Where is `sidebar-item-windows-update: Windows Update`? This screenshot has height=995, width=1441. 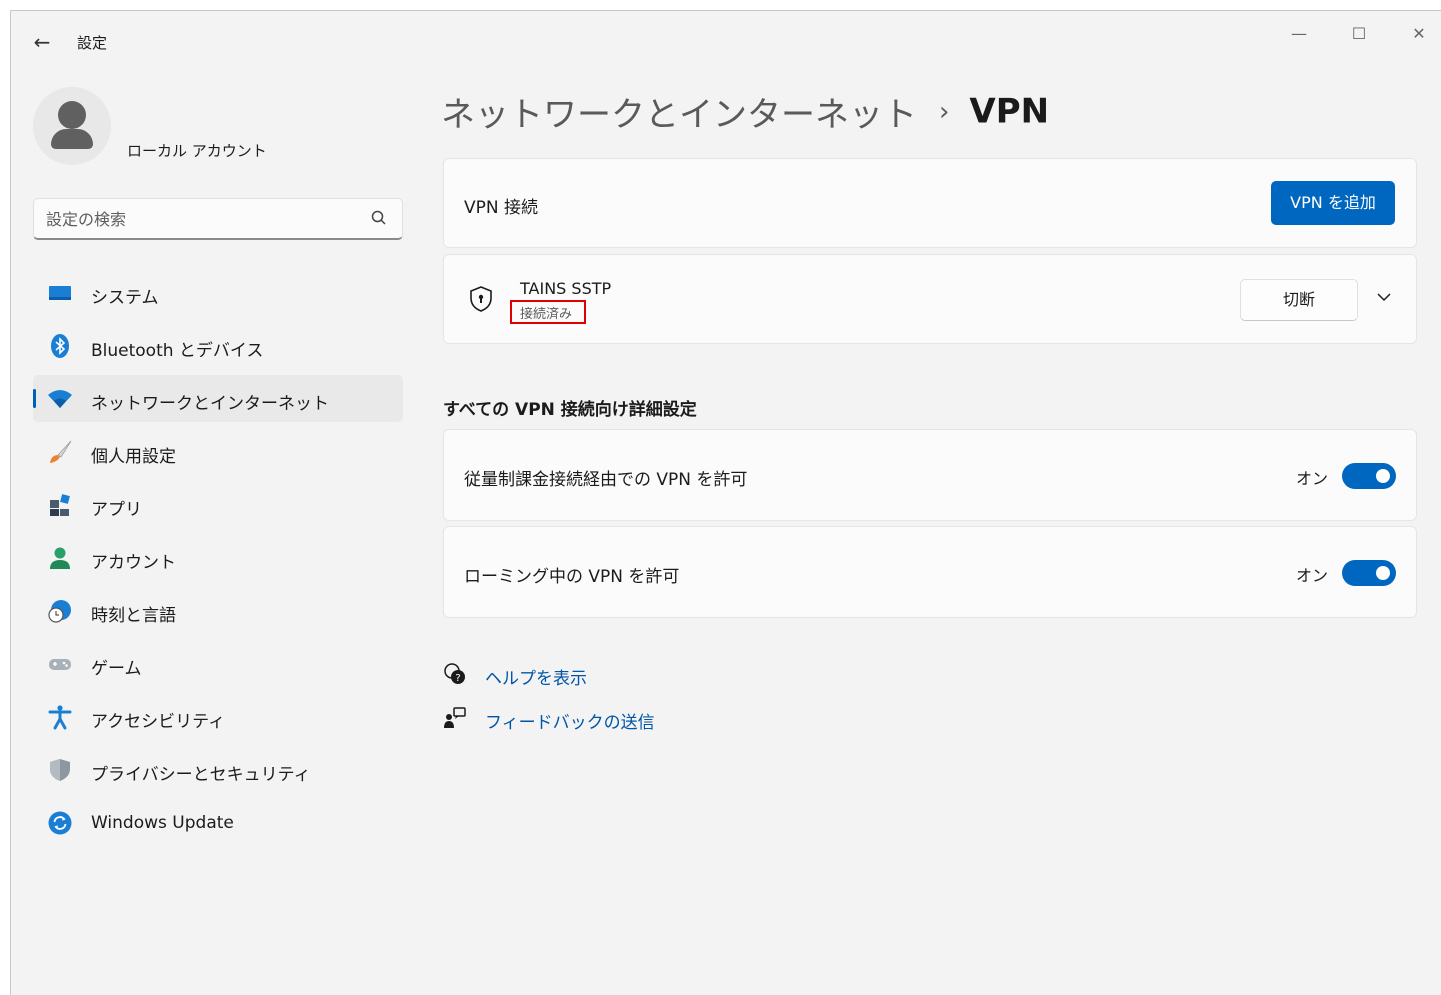
sidebar-item-windows-update: Windows Update is located at coordinates (218, 822).